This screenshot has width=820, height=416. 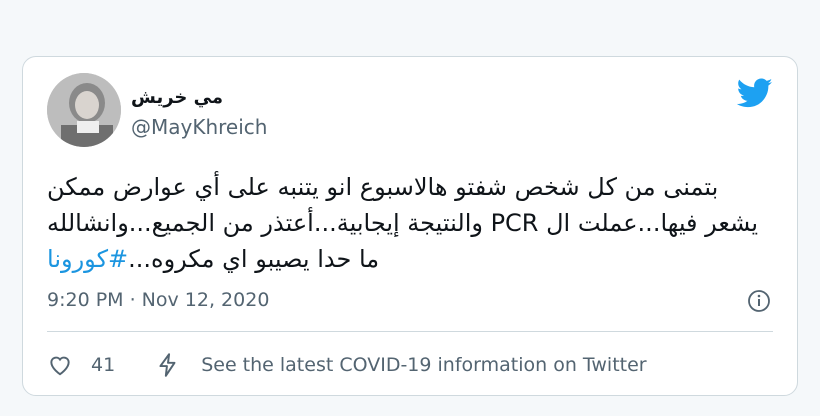 I want to click on like-button: 41, so click(x=101, y=365).